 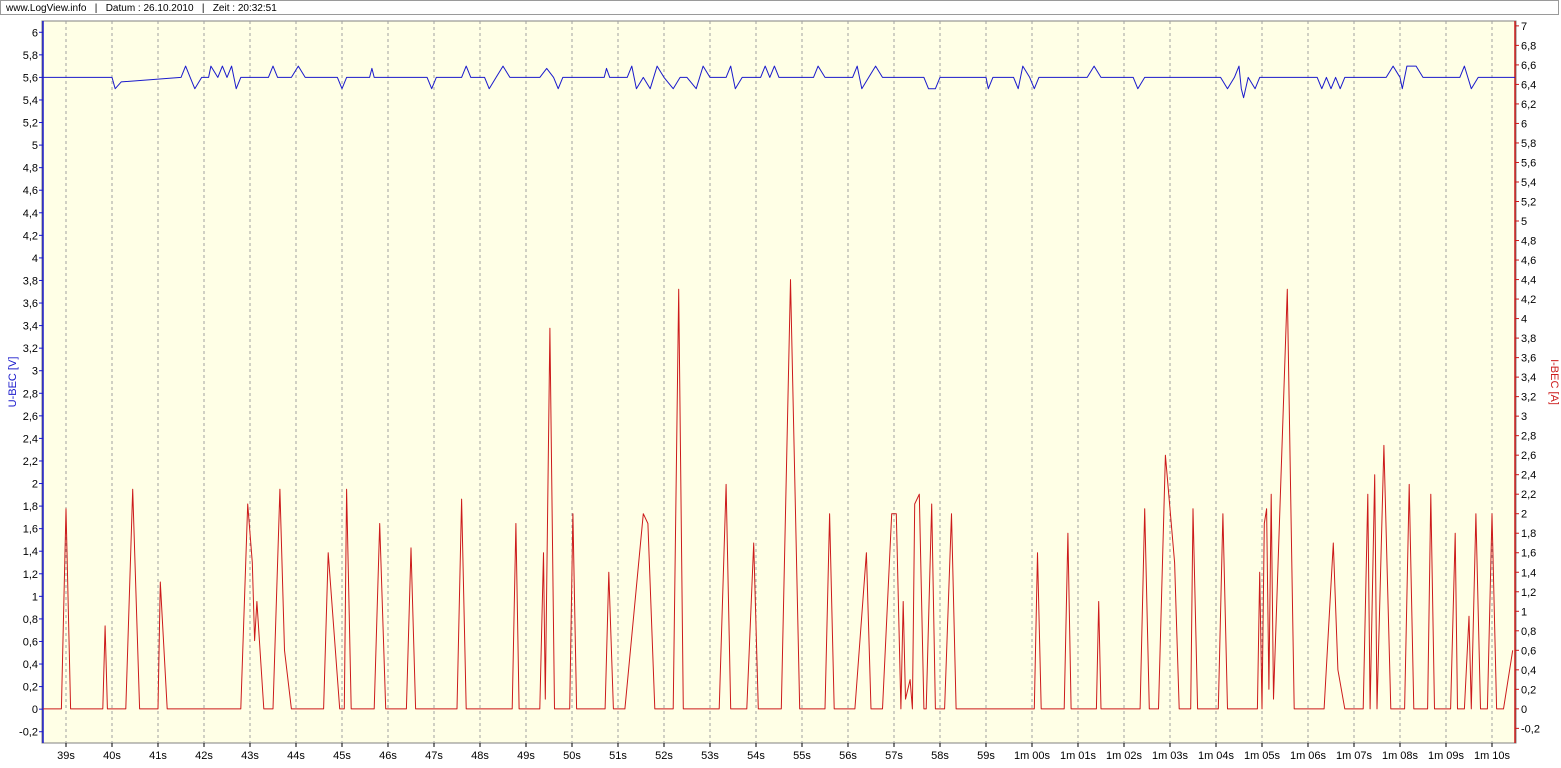 I want to click on right-tick-label: 0,6, so click(x=1528, y=651).